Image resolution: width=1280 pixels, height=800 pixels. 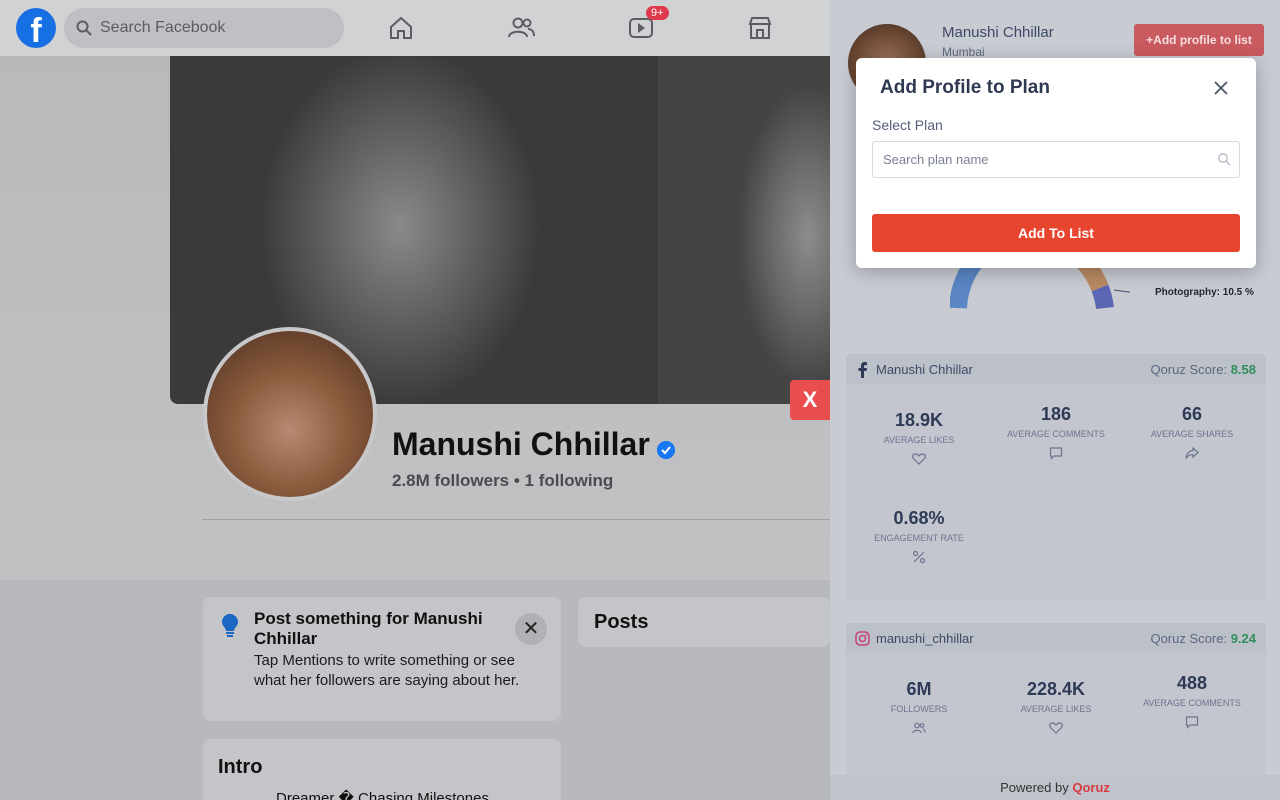 What do you see at coordinates (368, 628) in the screenshot?
I see `post-prompt-title: Post something for Manushi Chhillar` at bounding box center [368, 628].